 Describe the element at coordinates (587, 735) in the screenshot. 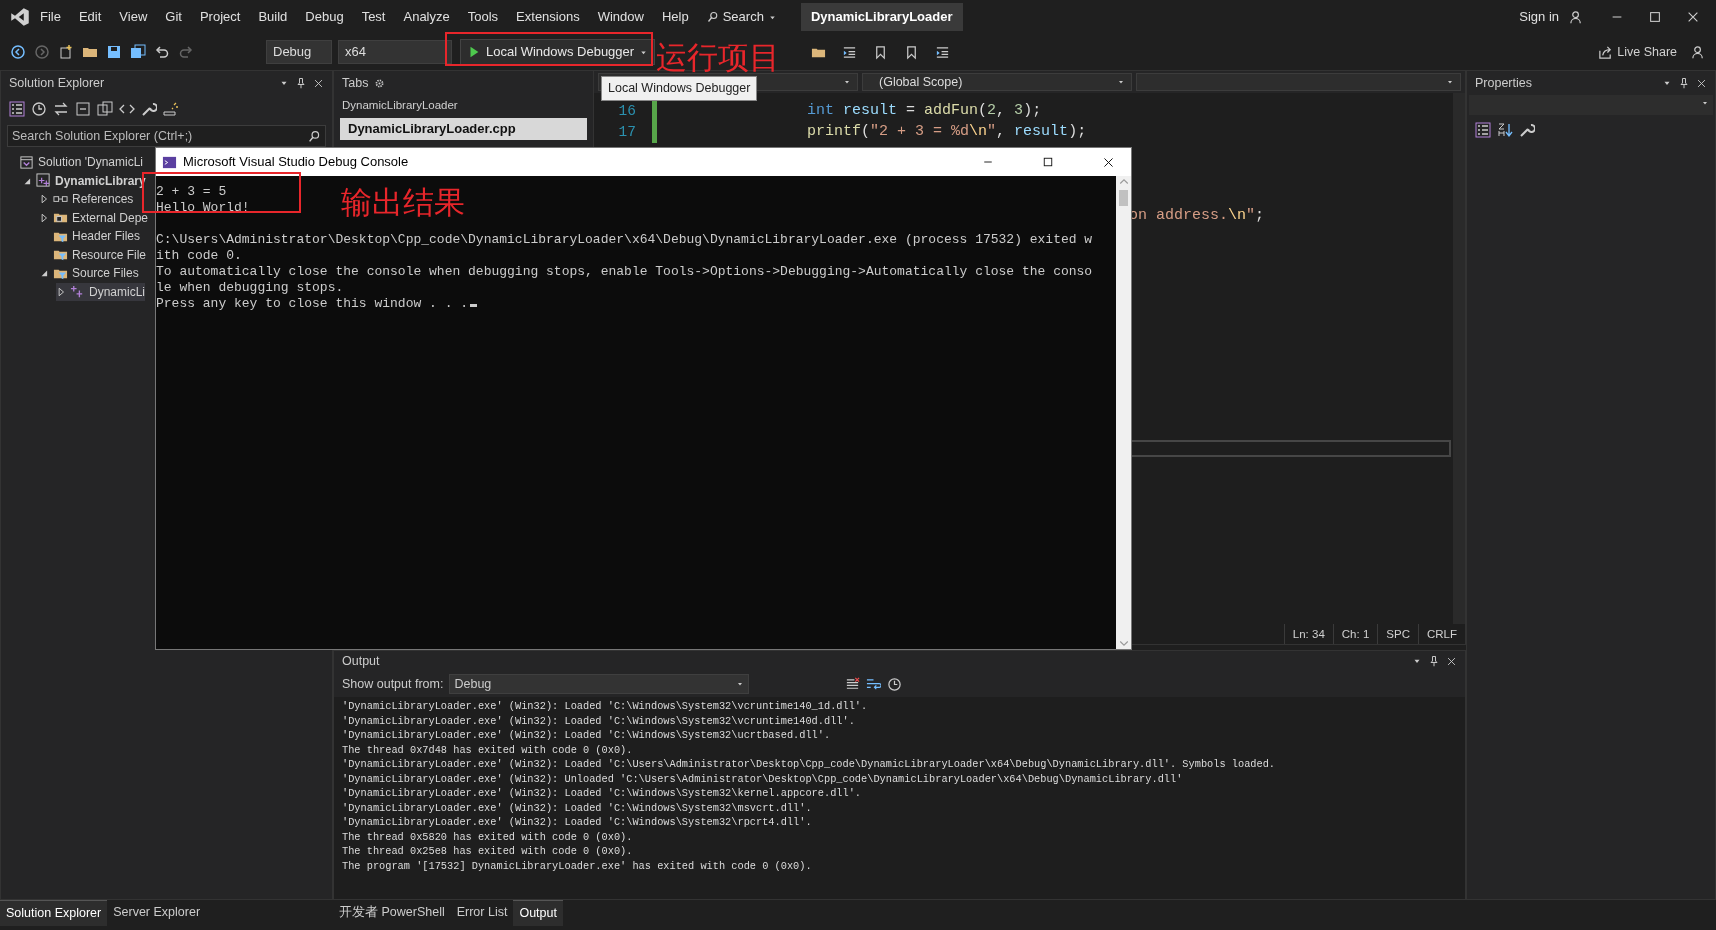

I see `output-line: 'DynamicLibraryLoader.exe' (Win32): Loaded 'C:\Windows\System32\ucrtbased.dll'.` at that location.